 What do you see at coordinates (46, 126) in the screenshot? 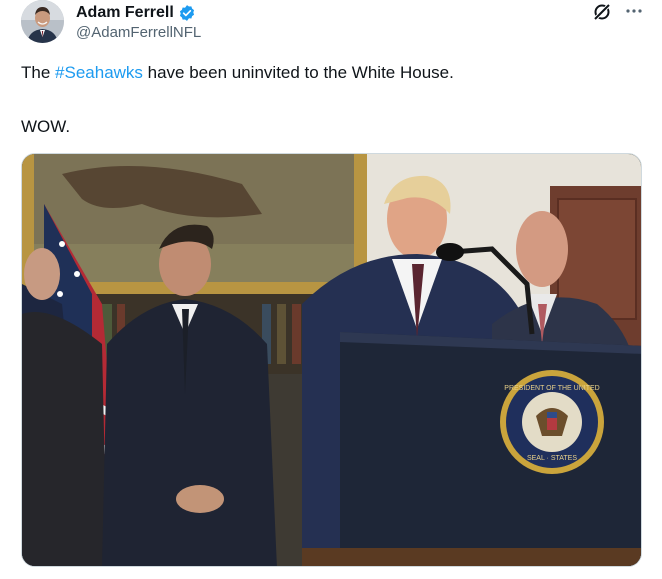
I see `tweet-text-line-2: WOW.` at bounding box center [46, 126].